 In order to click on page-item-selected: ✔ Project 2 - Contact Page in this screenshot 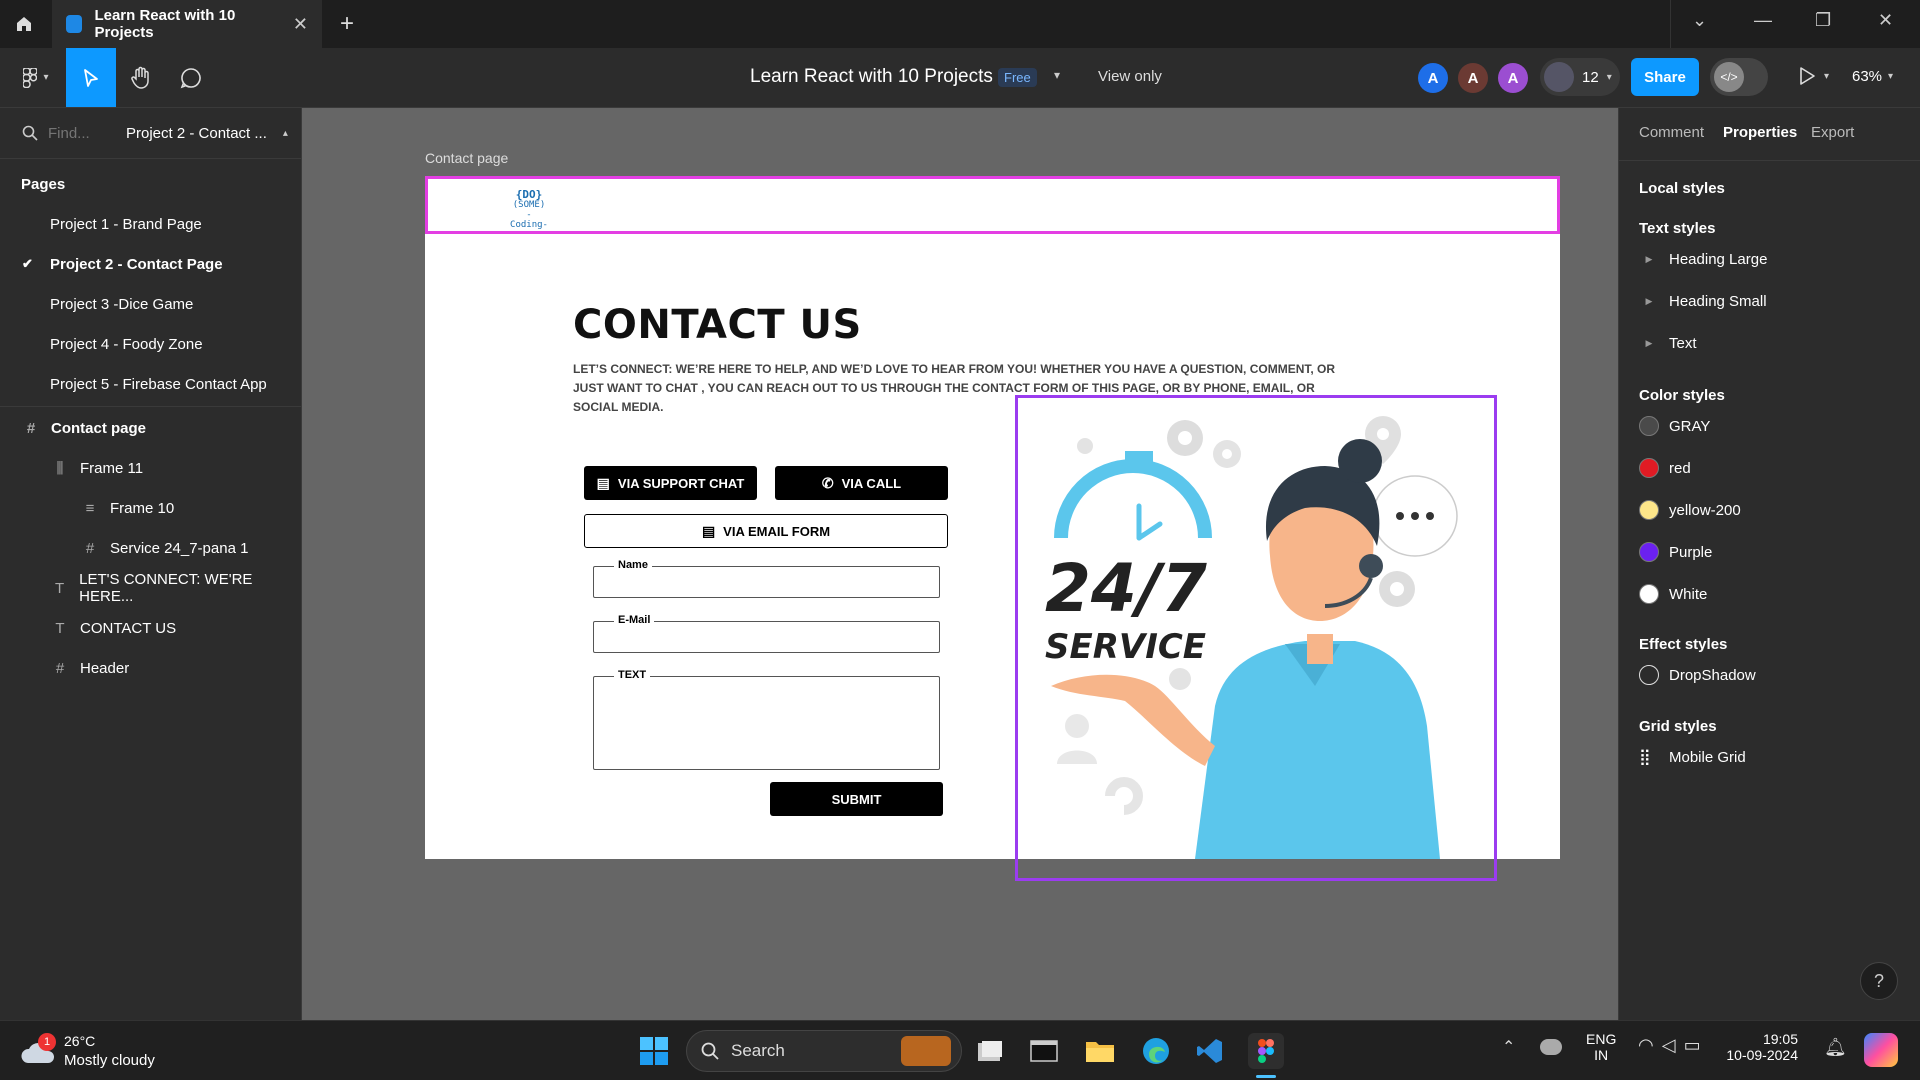, I will do `click(150, 264)`.